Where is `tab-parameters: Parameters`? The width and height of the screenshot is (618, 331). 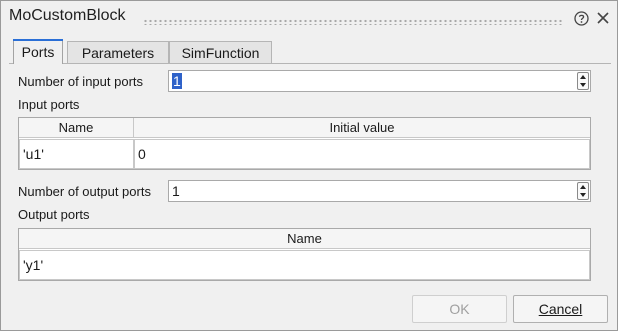
tab-parameters: Parameters is located at coordinates (118, 52).